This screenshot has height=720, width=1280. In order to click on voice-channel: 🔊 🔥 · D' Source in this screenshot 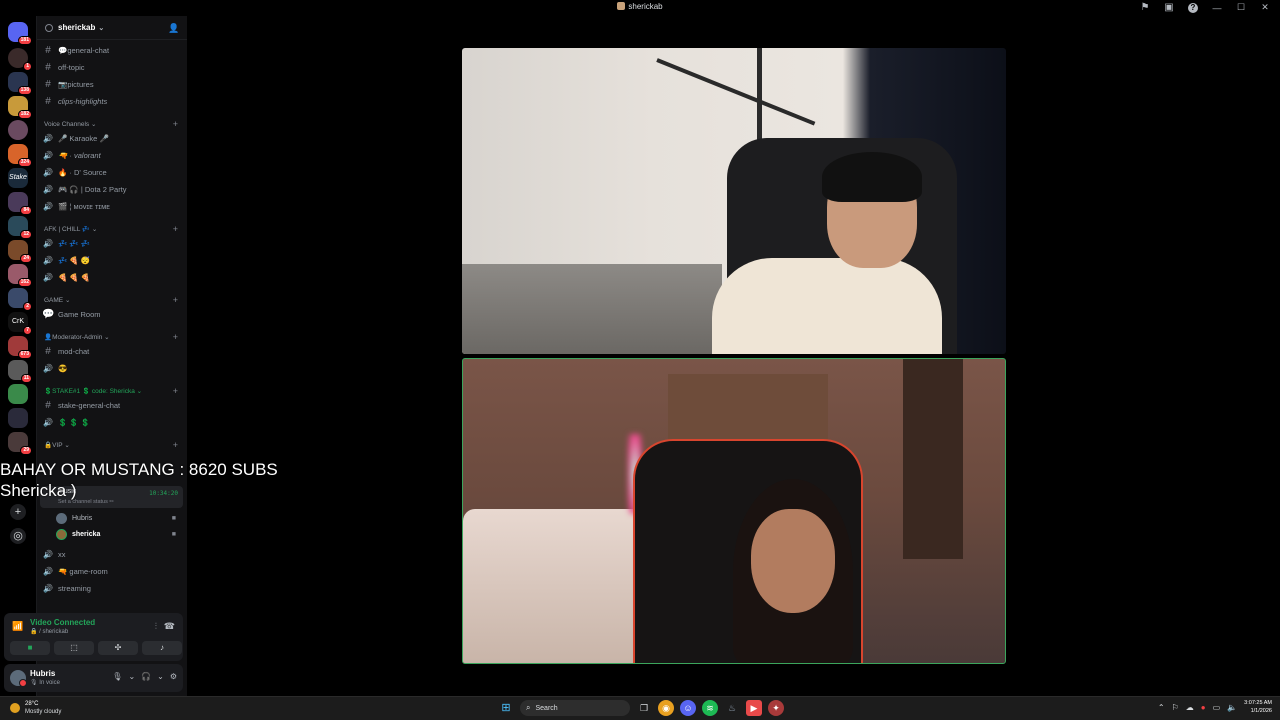, I will do `click(110, 172)`.